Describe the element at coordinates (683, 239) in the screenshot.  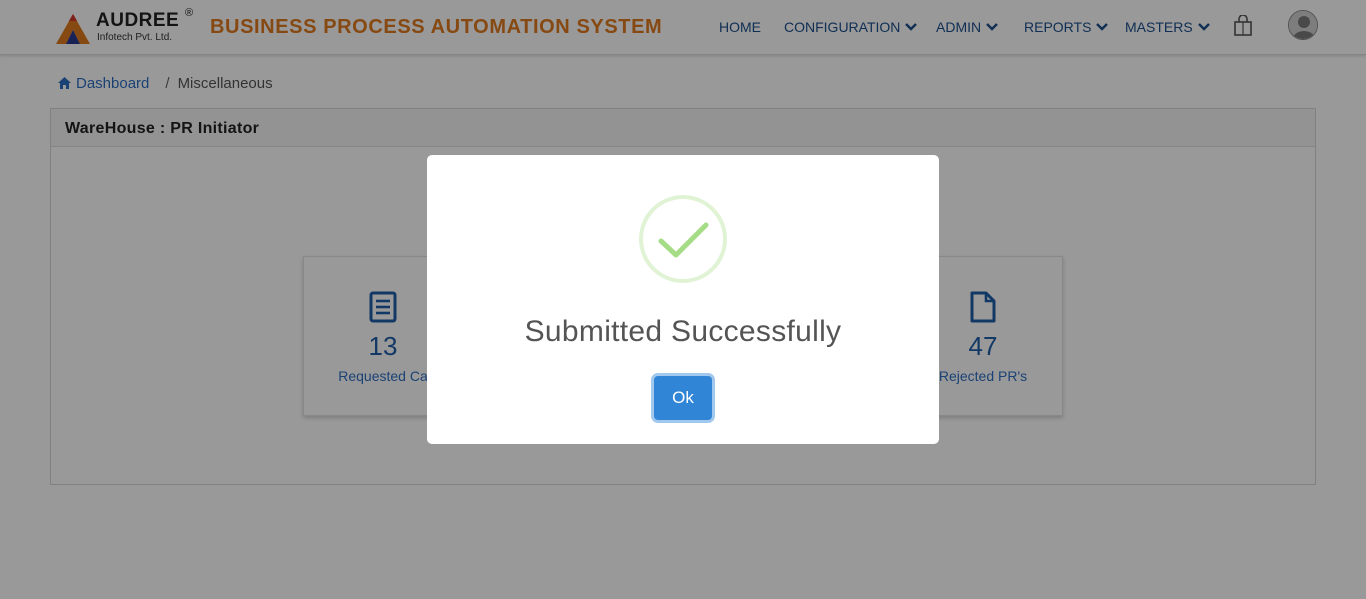
I see `success-check-icon` at that location.